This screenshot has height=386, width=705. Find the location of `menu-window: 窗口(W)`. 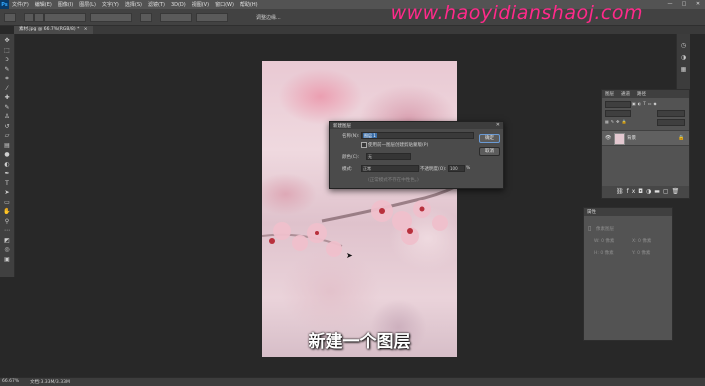

menu-window: 窗口(W) is located at coordinates (224, 4).